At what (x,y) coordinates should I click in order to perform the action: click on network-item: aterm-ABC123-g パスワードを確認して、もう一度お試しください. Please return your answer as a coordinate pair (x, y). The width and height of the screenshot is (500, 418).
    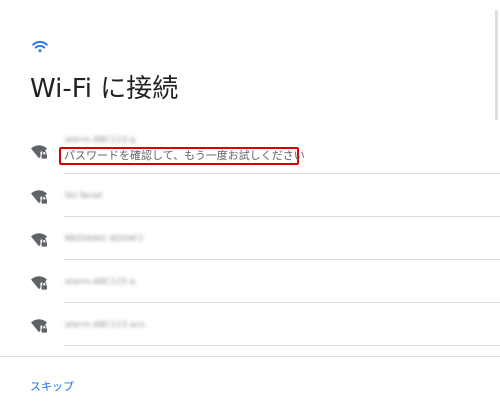
    Looking at the image, I should click on (250, 150).